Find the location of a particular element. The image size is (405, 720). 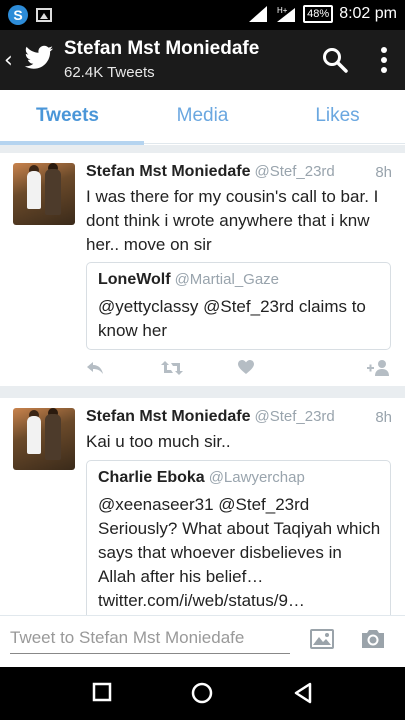

compose-bar: Tweet to Stefan Mst Moniedafe is located at coordinates (202, 641).